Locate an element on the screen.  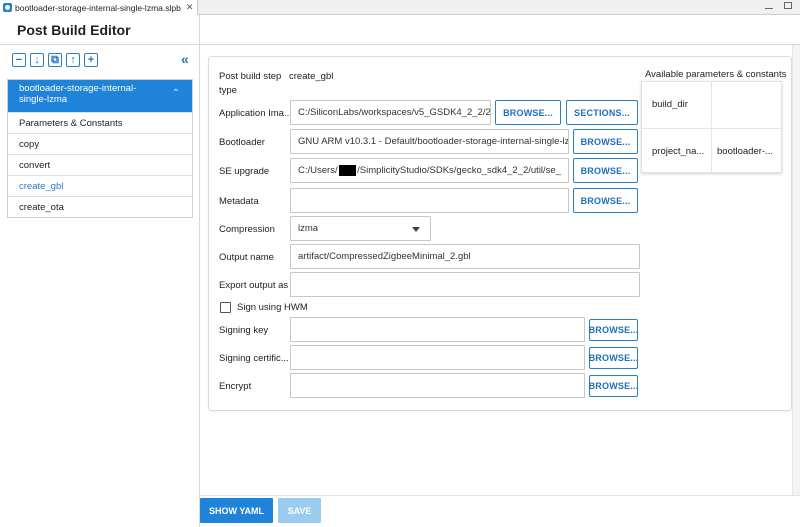
minimize-icon is located at coordinates (769, 6).